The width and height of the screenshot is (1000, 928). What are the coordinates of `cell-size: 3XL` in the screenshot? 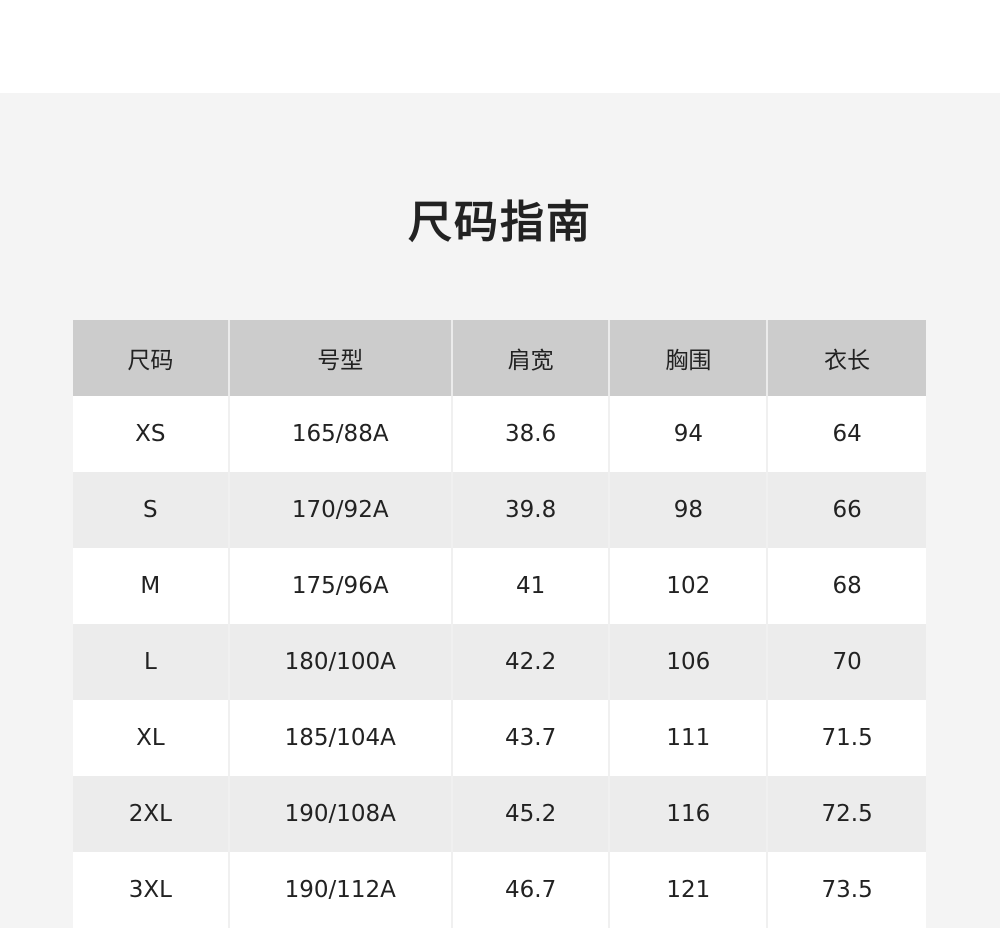 It's located at (151, 890).